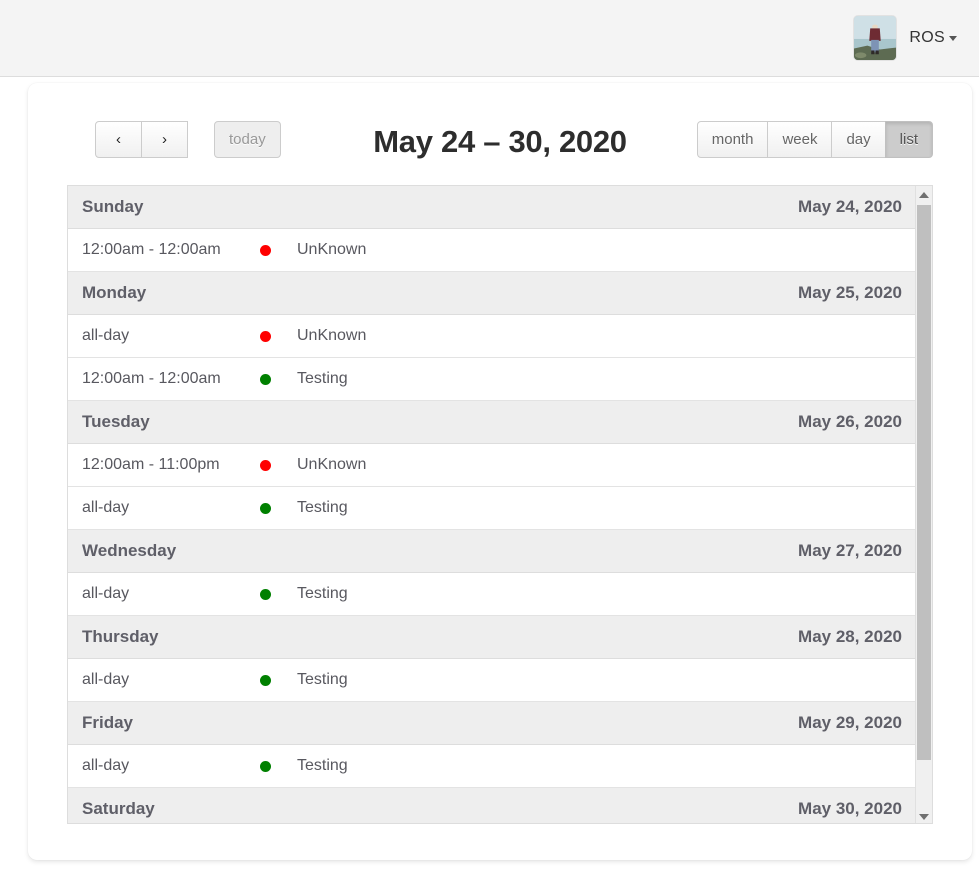 The image size is (979, 887). I want to click on list-day-date: May 24, 2020, so click(850, 206).